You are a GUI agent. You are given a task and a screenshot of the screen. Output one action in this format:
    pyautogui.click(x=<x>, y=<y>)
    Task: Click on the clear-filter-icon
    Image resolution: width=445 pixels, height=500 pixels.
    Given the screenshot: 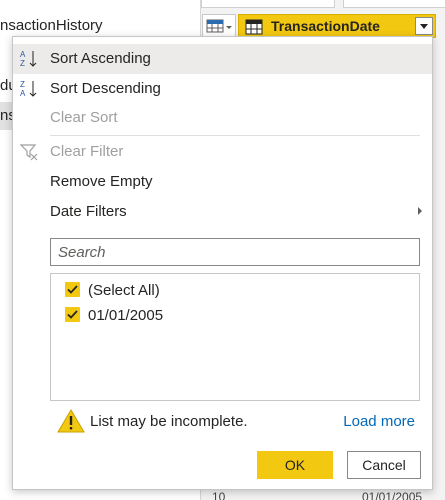 What is the action you would take?
    pyautogui.click(x=28, y=152)
    